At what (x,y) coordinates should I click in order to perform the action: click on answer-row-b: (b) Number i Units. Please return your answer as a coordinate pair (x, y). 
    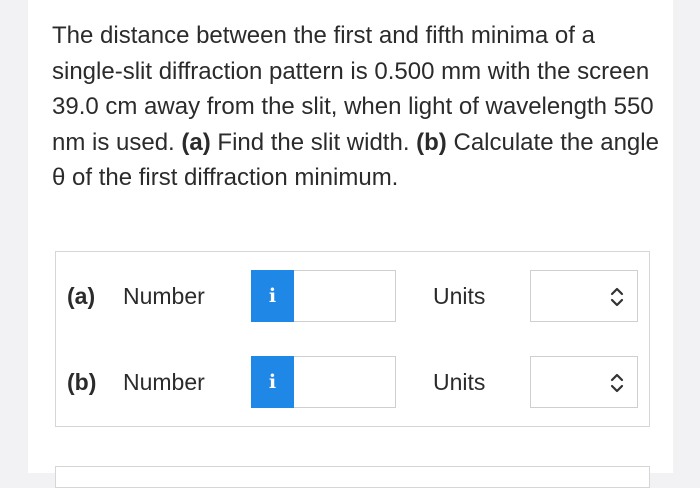
    Looking at the image, I should click on (352, 382).